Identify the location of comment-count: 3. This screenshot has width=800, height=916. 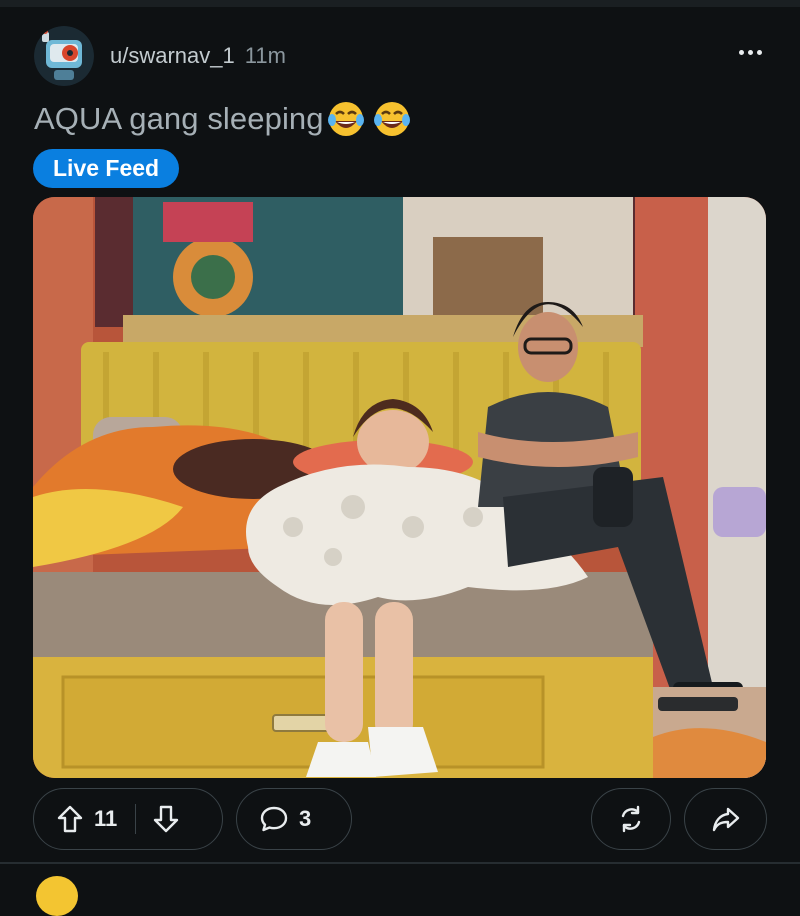
(305, 818).